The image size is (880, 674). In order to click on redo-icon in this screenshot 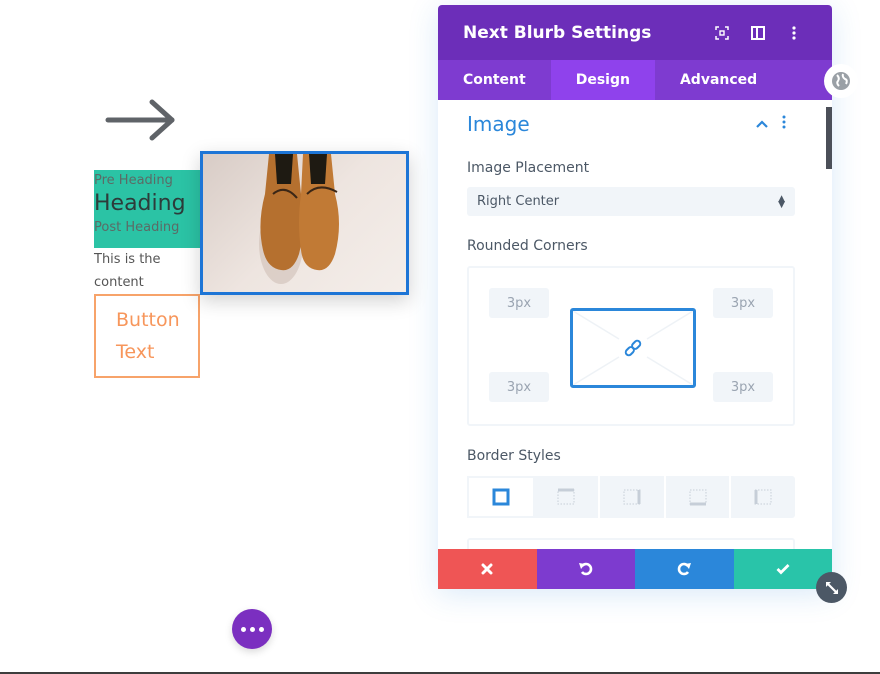, I will do `click(684, 569)`.